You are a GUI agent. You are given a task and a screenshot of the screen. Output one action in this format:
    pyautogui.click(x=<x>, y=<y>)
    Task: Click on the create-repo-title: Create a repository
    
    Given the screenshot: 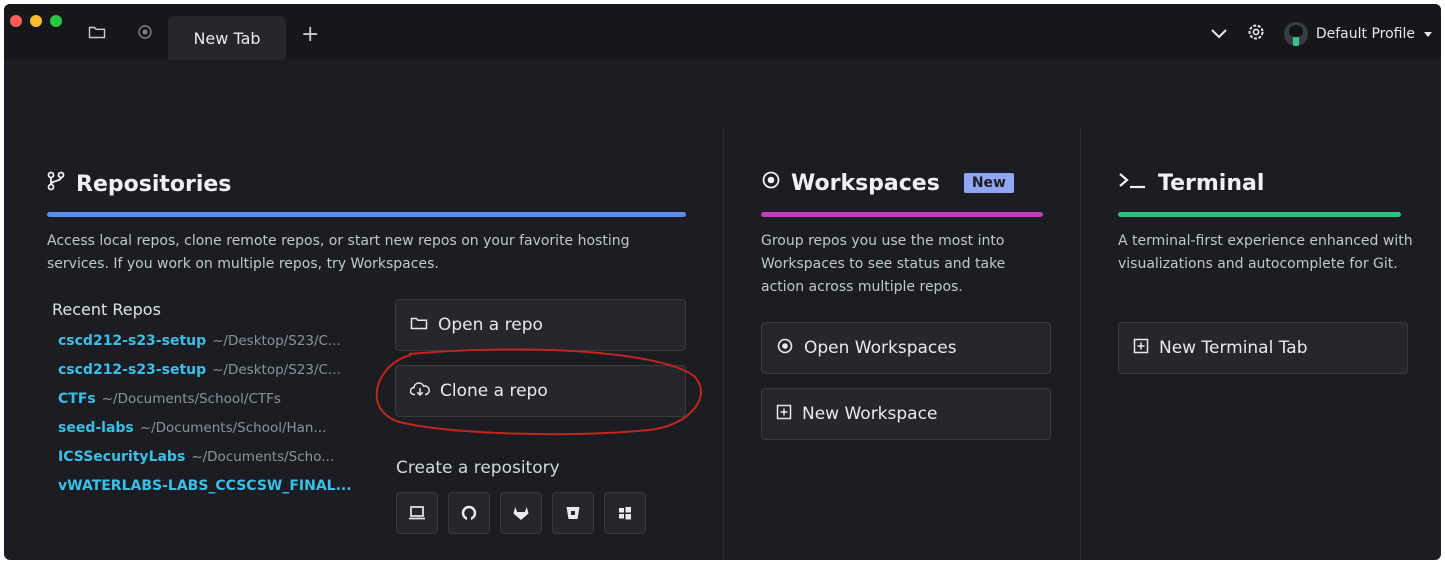 What is the action you would take?
    pyautogui.click(x=478, y=468)
    